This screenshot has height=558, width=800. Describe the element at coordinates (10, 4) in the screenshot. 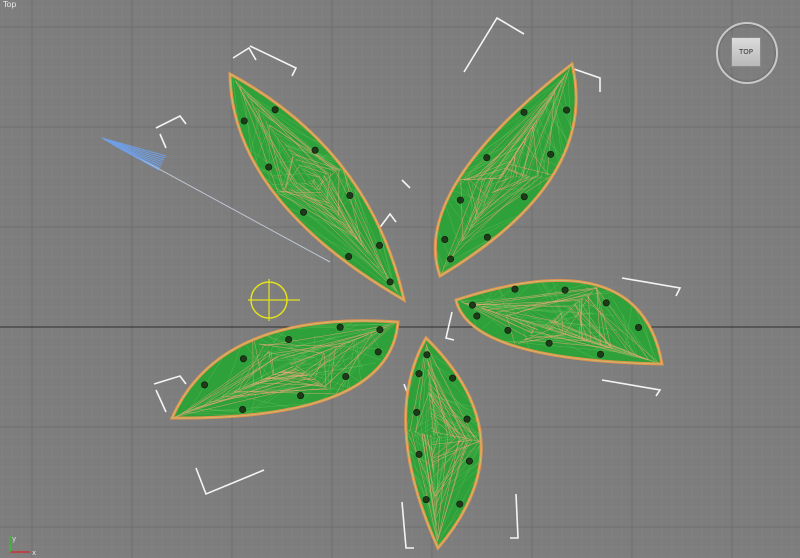

I see `viewport-label: Top` at that location.